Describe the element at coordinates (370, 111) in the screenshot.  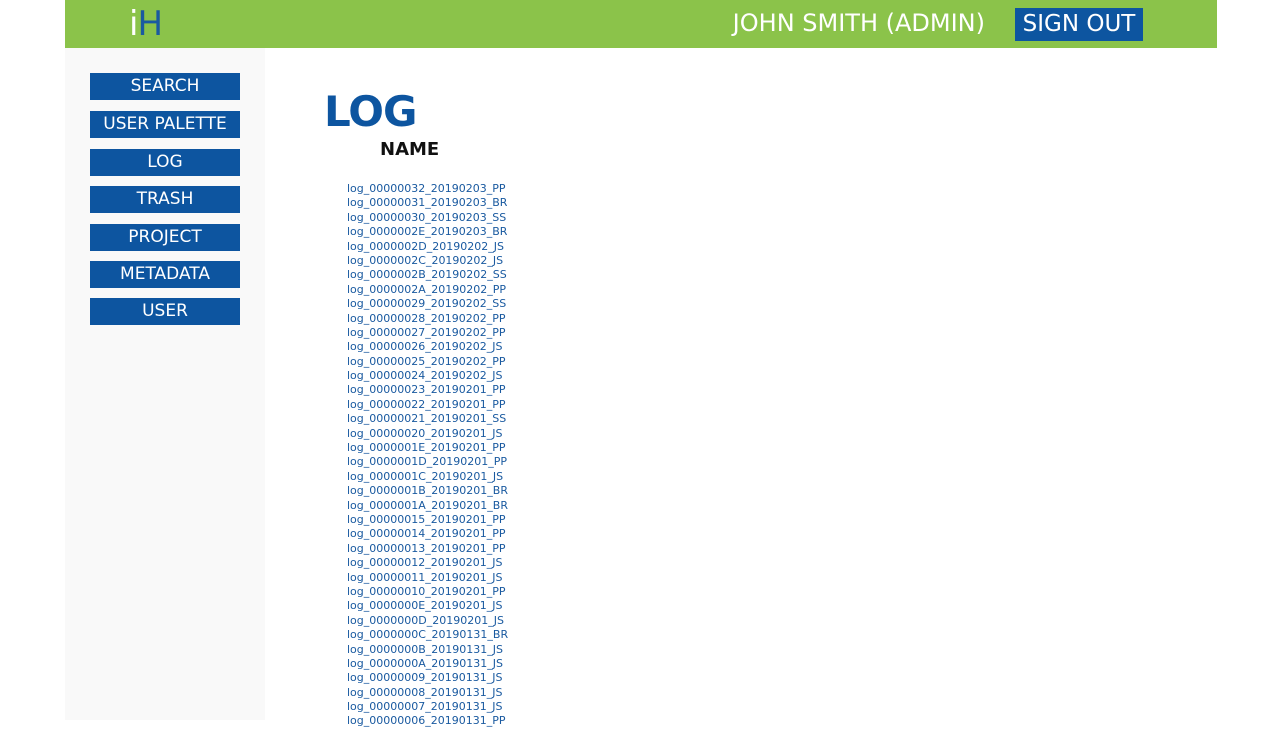
I see `page-title: LOG` at that location.